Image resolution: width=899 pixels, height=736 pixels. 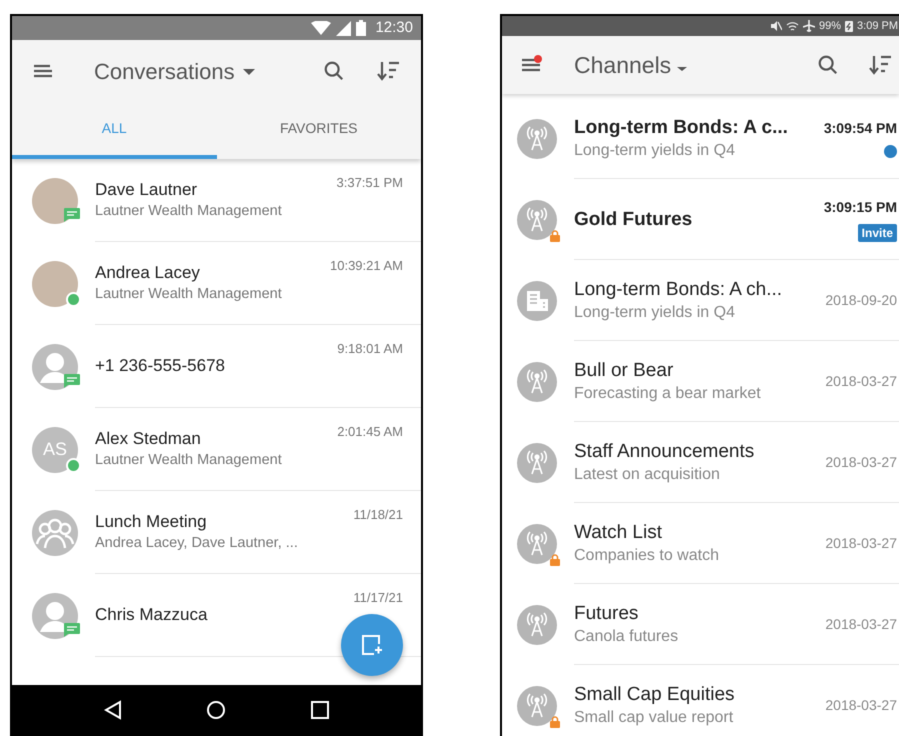 I want to click on conversation-row: AS Alex Stedman Lautner Wealth Management 2:01:45 AM, so click(x=216, y=449).